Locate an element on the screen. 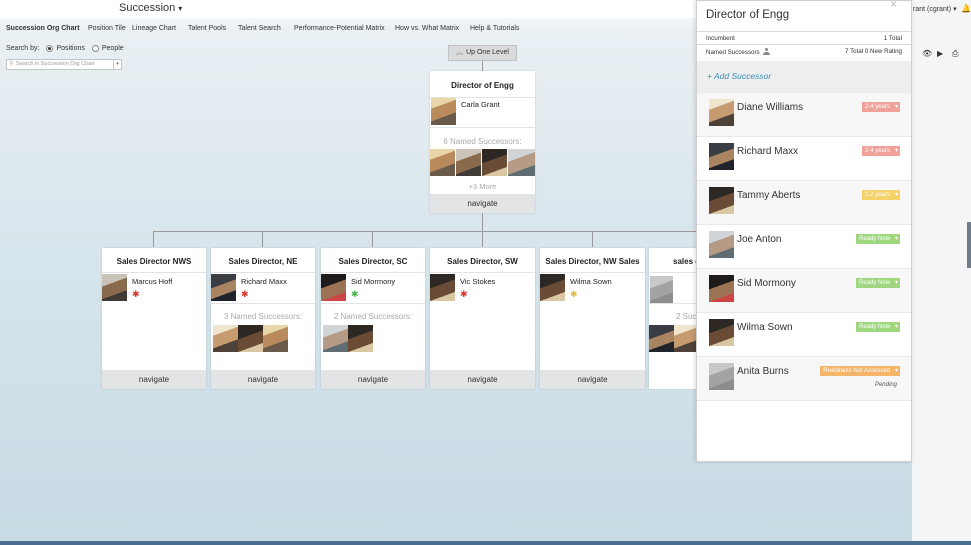  tab-position-tile: Position Tile is located at coordinates (107, 28).